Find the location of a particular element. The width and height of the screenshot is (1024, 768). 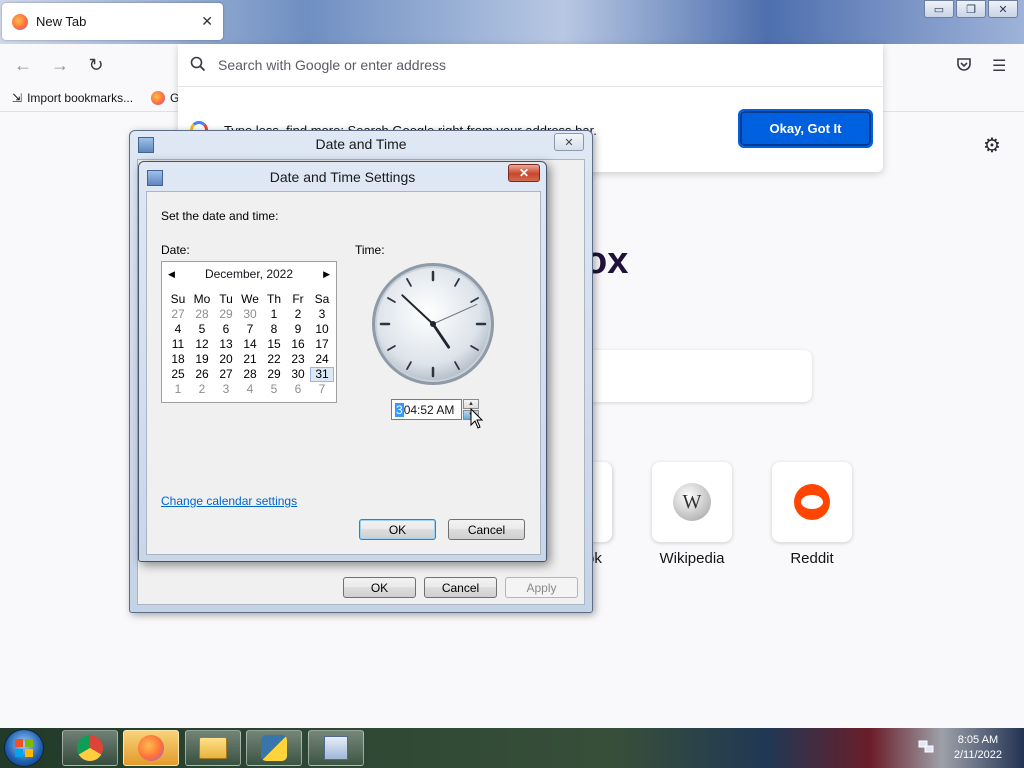

calendar-month-year: December, 2022 is located at coordinates (249, 274).